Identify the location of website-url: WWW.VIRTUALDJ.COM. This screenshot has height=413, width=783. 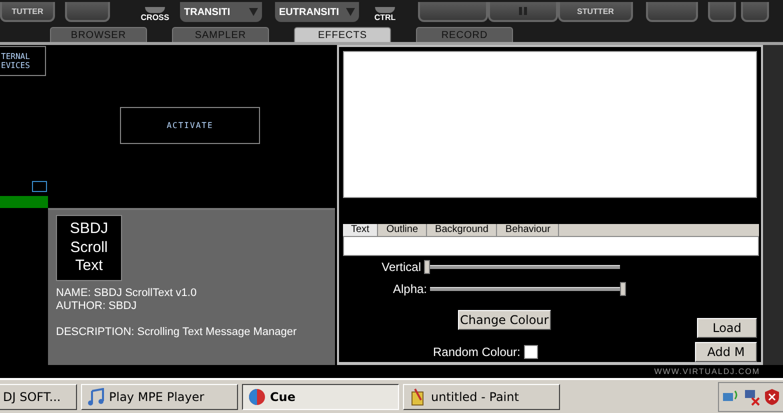
(707, 372).